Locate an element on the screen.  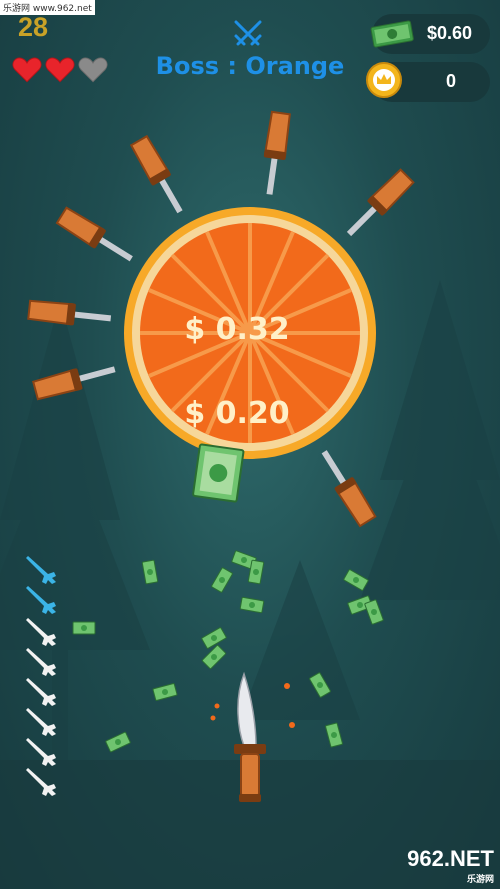
player-knife is located at coordinates (250, 740).